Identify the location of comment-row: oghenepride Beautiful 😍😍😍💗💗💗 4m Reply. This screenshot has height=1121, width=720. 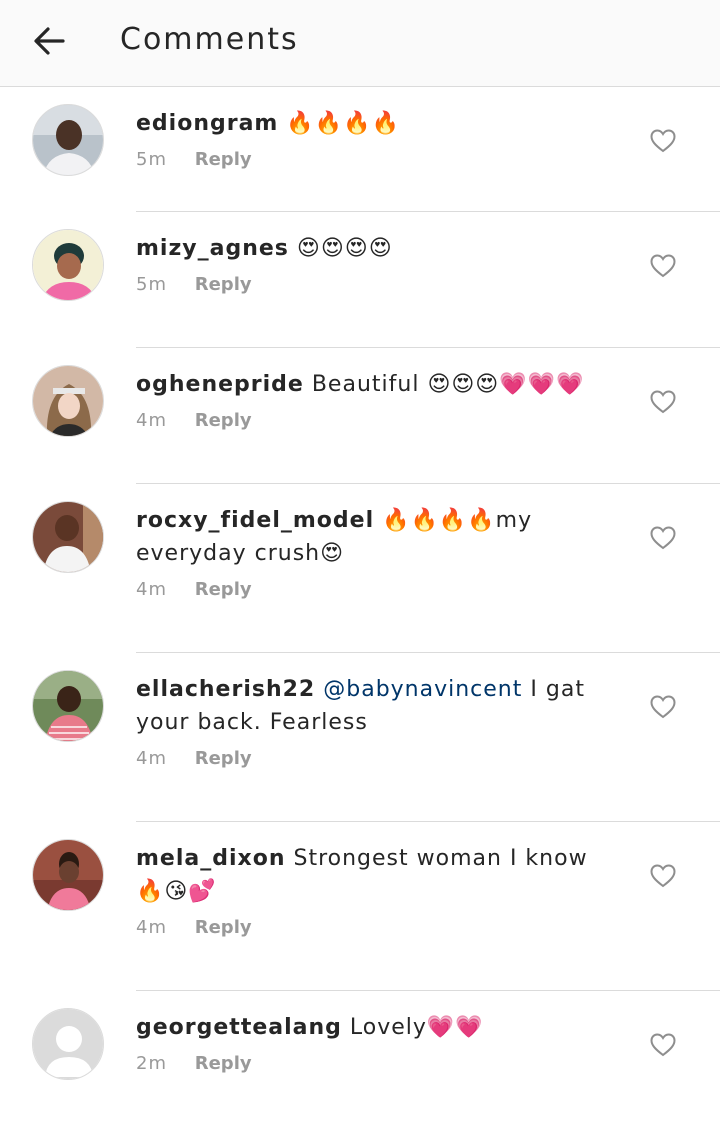
(360, 416).